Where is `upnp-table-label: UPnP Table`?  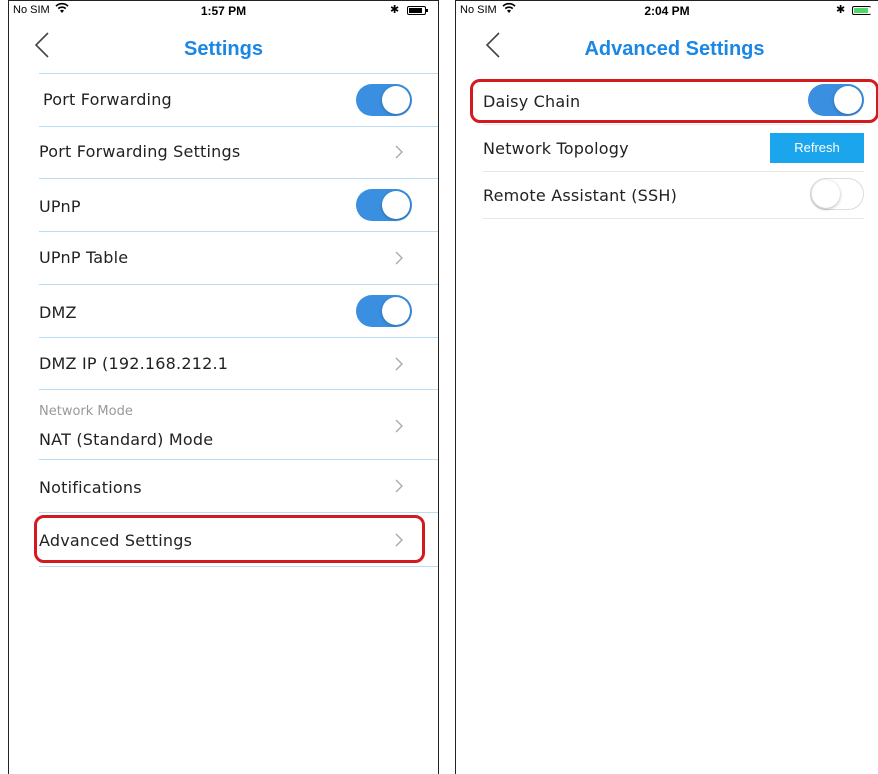
upnp-table-label: UPnP Table is located at coordinates (84, 257).